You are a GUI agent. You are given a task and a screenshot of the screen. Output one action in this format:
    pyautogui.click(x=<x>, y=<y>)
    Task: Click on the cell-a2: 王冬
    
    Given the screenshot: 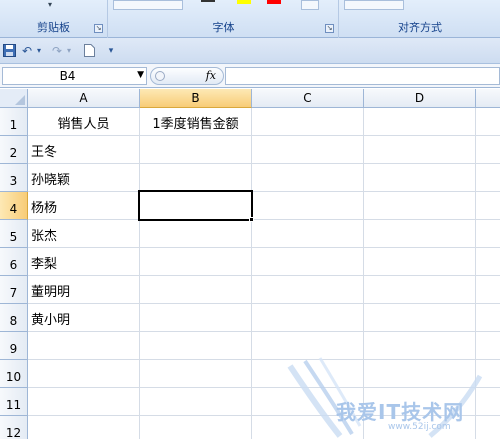 What is the action you would take?
    pyautogui.click(x=84, y=150)
    